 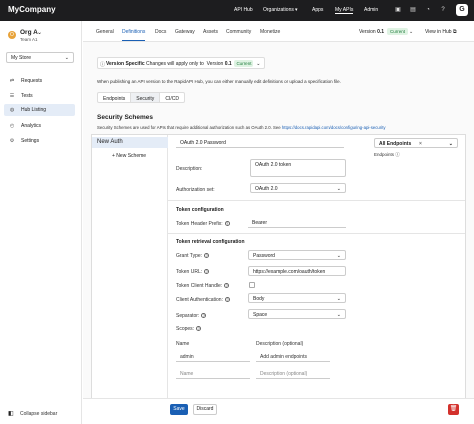 I want to click on info-icon: ⓘ, so click(x=103, y=65).